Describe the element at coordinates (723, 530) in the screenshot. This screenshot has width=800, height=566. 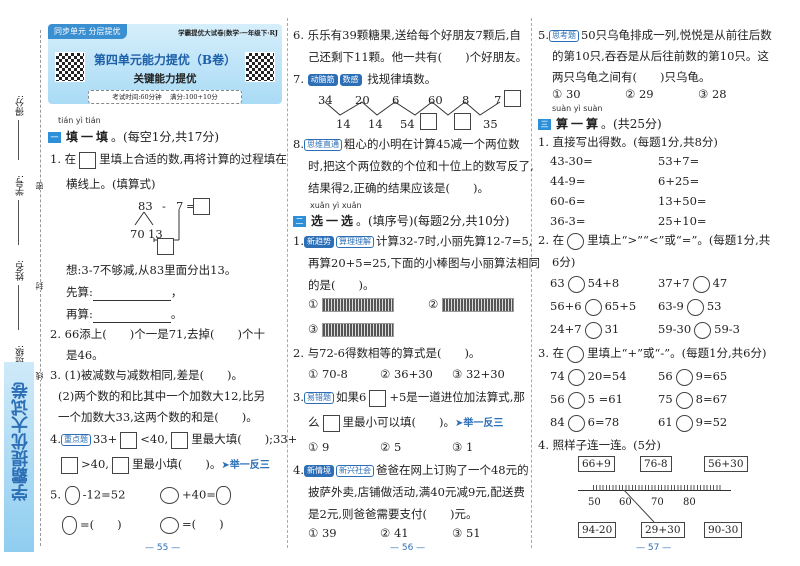
I see `expression-card: 90-30` at that location.